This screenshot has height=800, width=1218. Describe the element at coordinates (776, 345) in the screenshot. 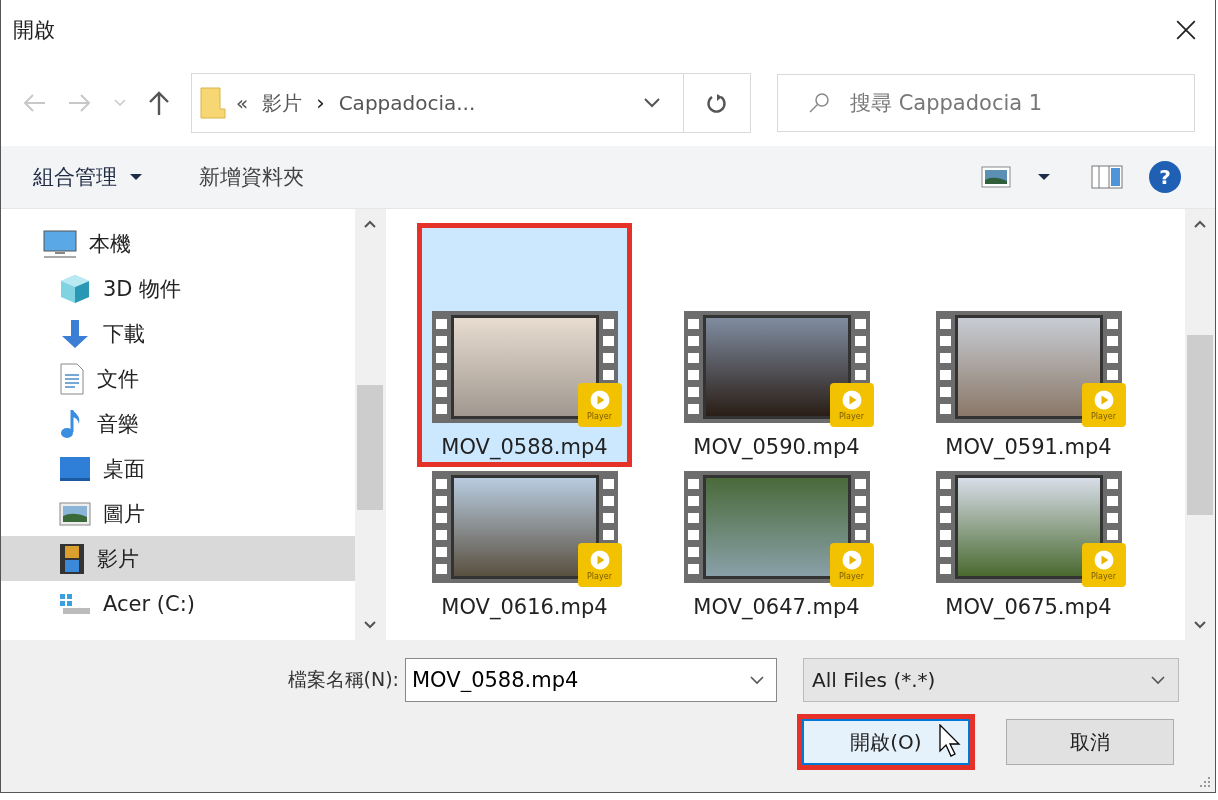

I see `file-tile: Player MOV_0590.mp4` at that location.